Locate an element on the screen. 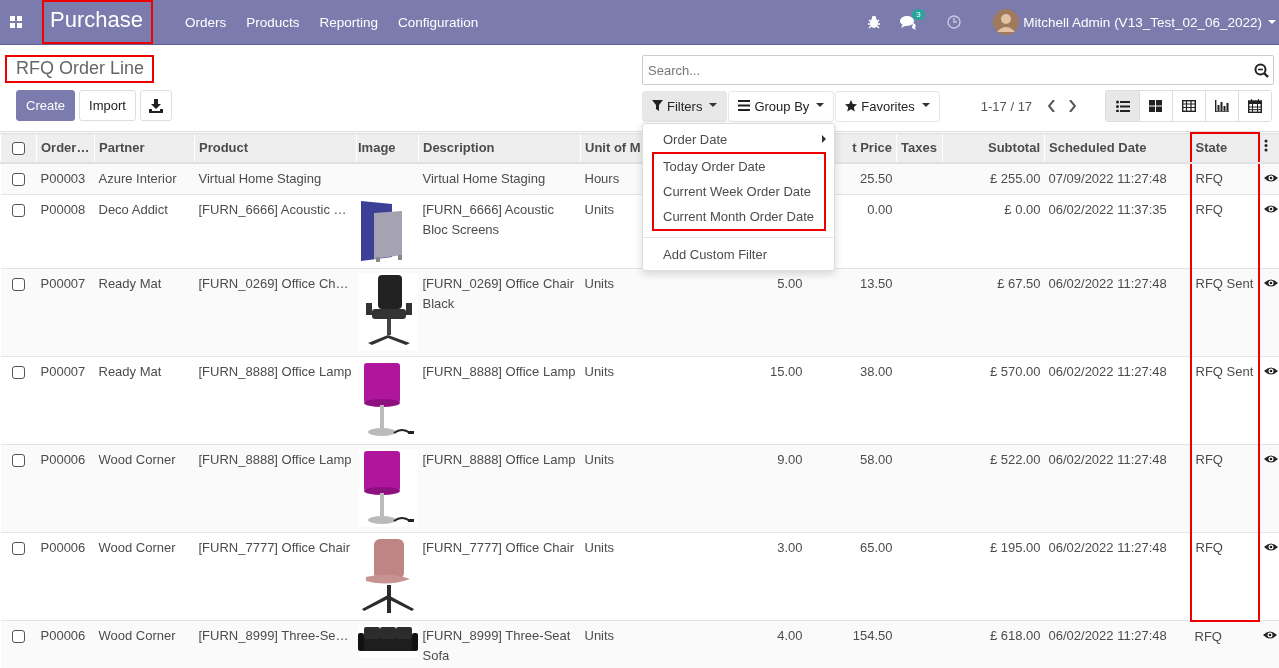  previous-icon is located at coordinates (1052, 106).